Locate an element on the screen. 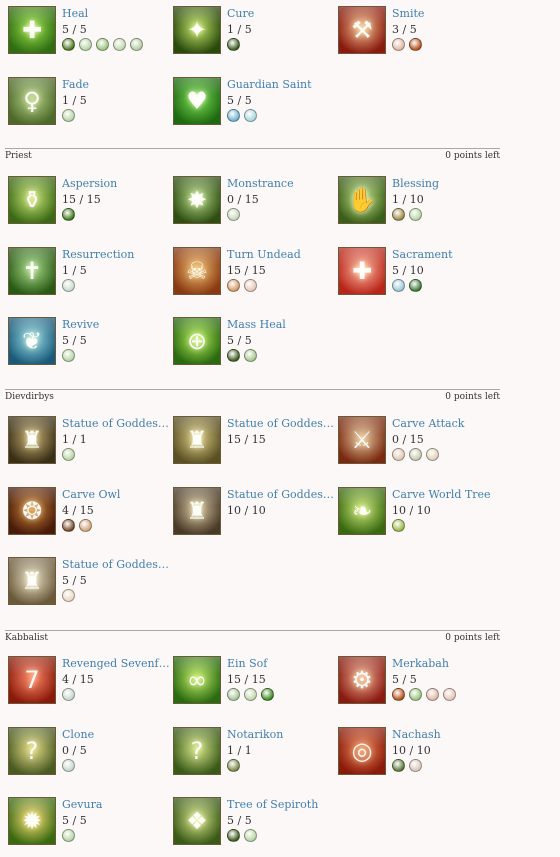 The height and width of the screenshot is (857, 560). skill-icon: ✋ is located at coordinates (362, 200).